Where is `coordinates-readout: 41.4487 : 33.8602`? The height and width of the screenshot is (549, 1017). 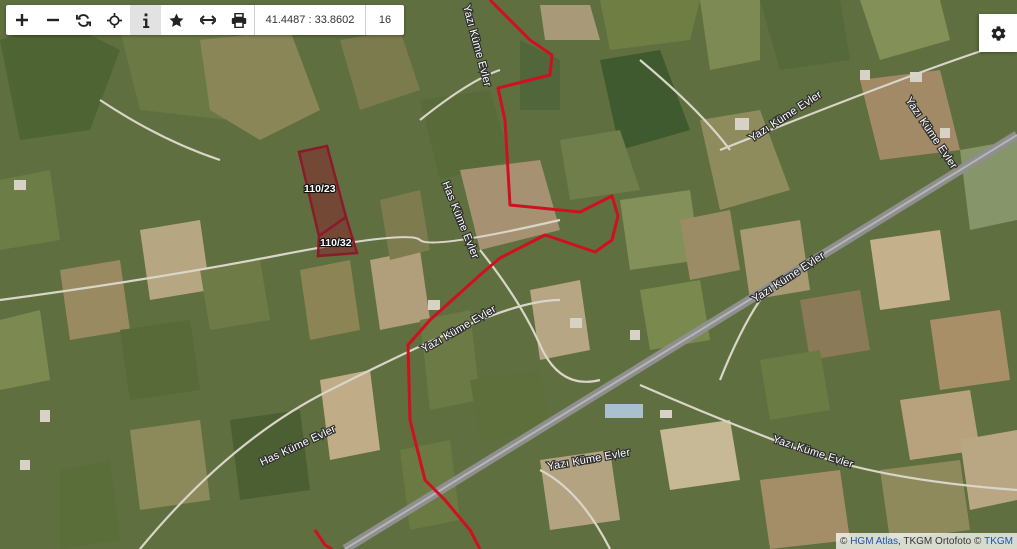 coordinates-readout: 41.4487 : 33.8602 is located at coordinates (309, 20).